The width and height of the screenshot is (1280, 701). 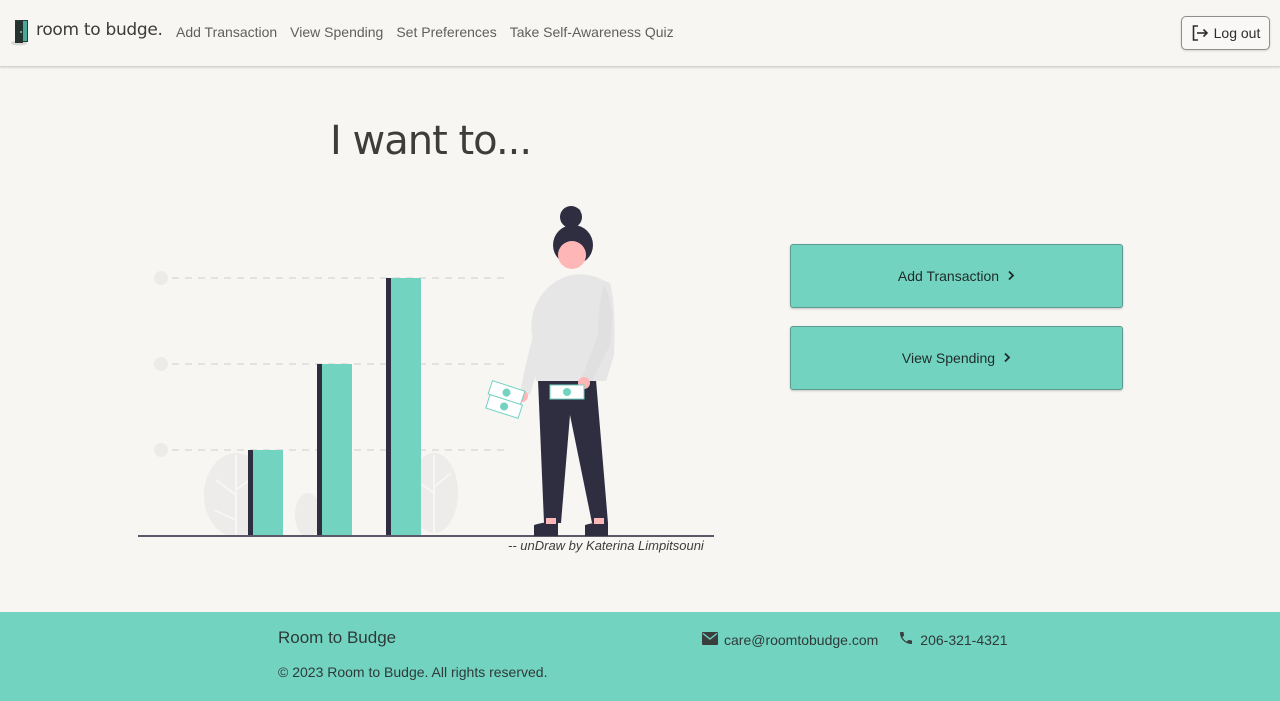 I want to click on illustration-credit: -- unDraw by Katerina Limpitsouni, so click(x=606, y=545).